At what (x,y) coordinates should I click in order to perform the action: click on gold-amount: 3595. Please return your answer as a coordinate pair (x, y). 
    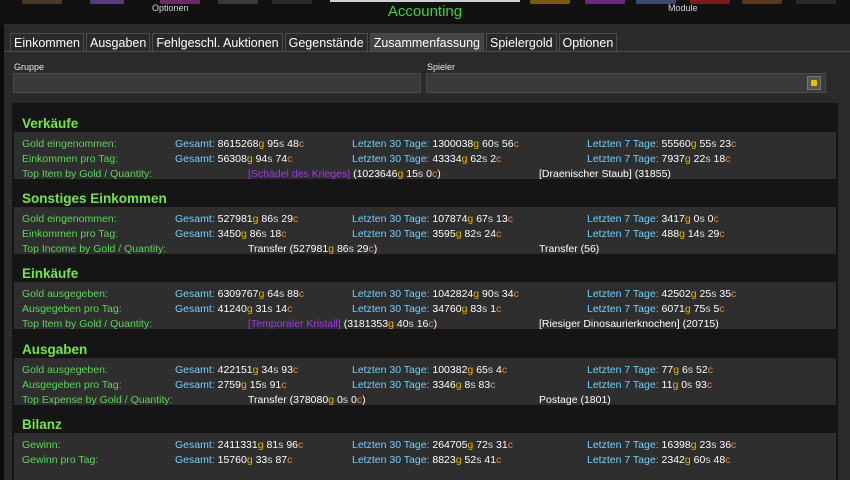
    Looking at the image, I should click on (444, 234).